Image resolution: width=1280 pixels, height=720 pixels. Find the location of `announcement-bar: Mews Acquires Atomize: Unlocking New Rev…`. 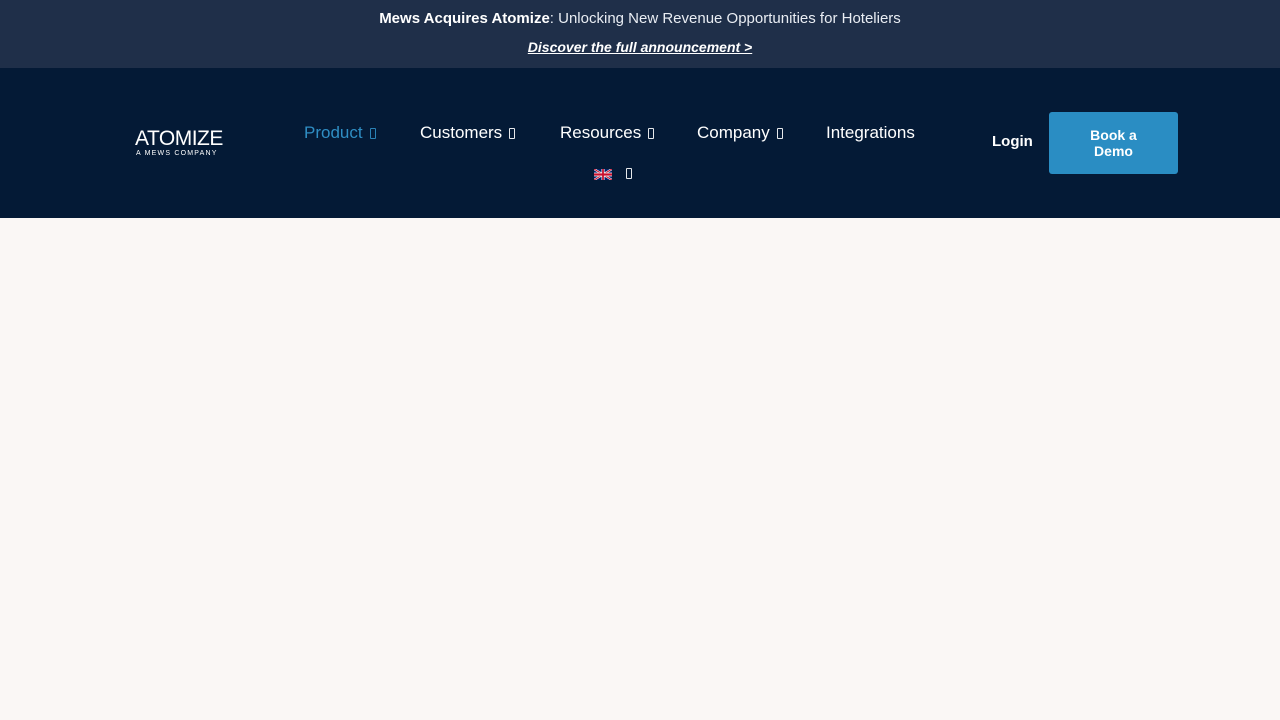

announcement-bar: Mews Acquires Atomize: Unlocking New Rev… is located at coordinates (640, 34).